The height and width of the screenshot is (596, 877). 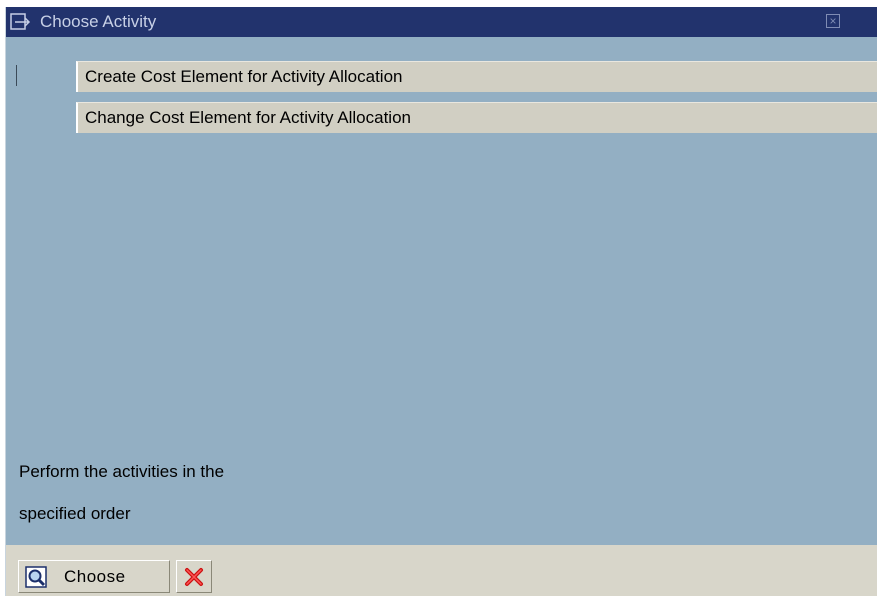 I want to click on info-text-line-2: specified order, so click(x=75, y=513).